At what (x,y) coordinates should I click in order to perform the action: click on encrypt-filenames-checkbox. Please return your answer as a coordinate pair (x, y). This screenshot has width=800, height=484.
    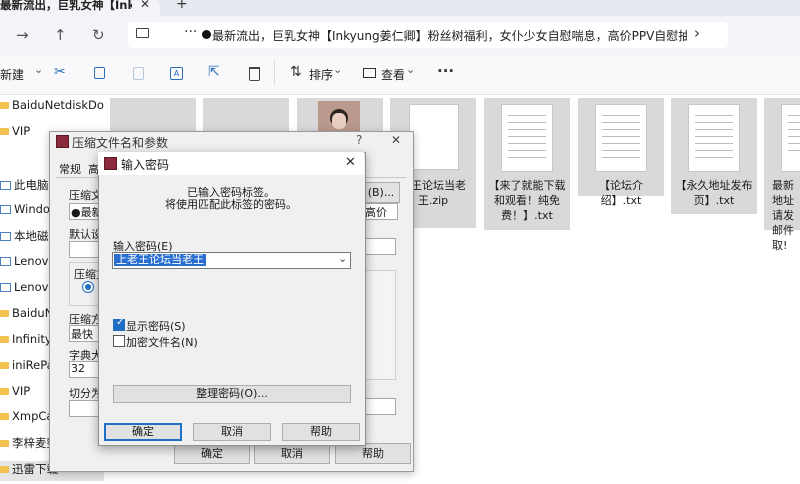
    Looking at the image, I should click on (119, 341).